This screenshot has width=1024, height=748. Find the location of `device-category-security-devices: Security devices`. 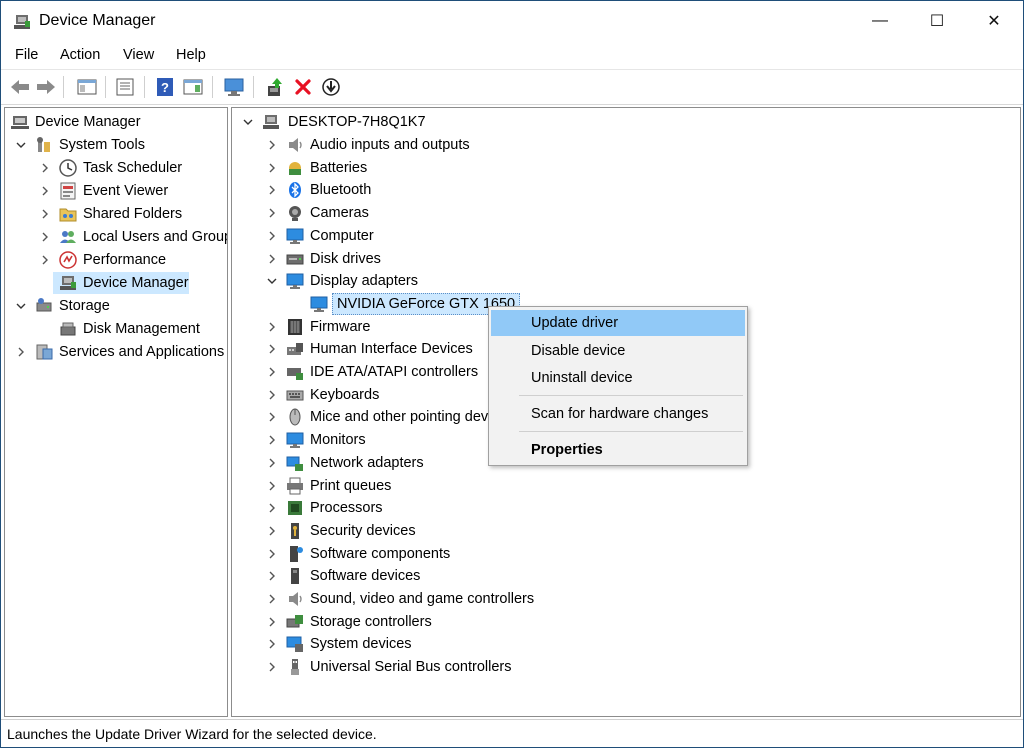

device-category-security-devices: Security devices is located at coordinates (510, 531).